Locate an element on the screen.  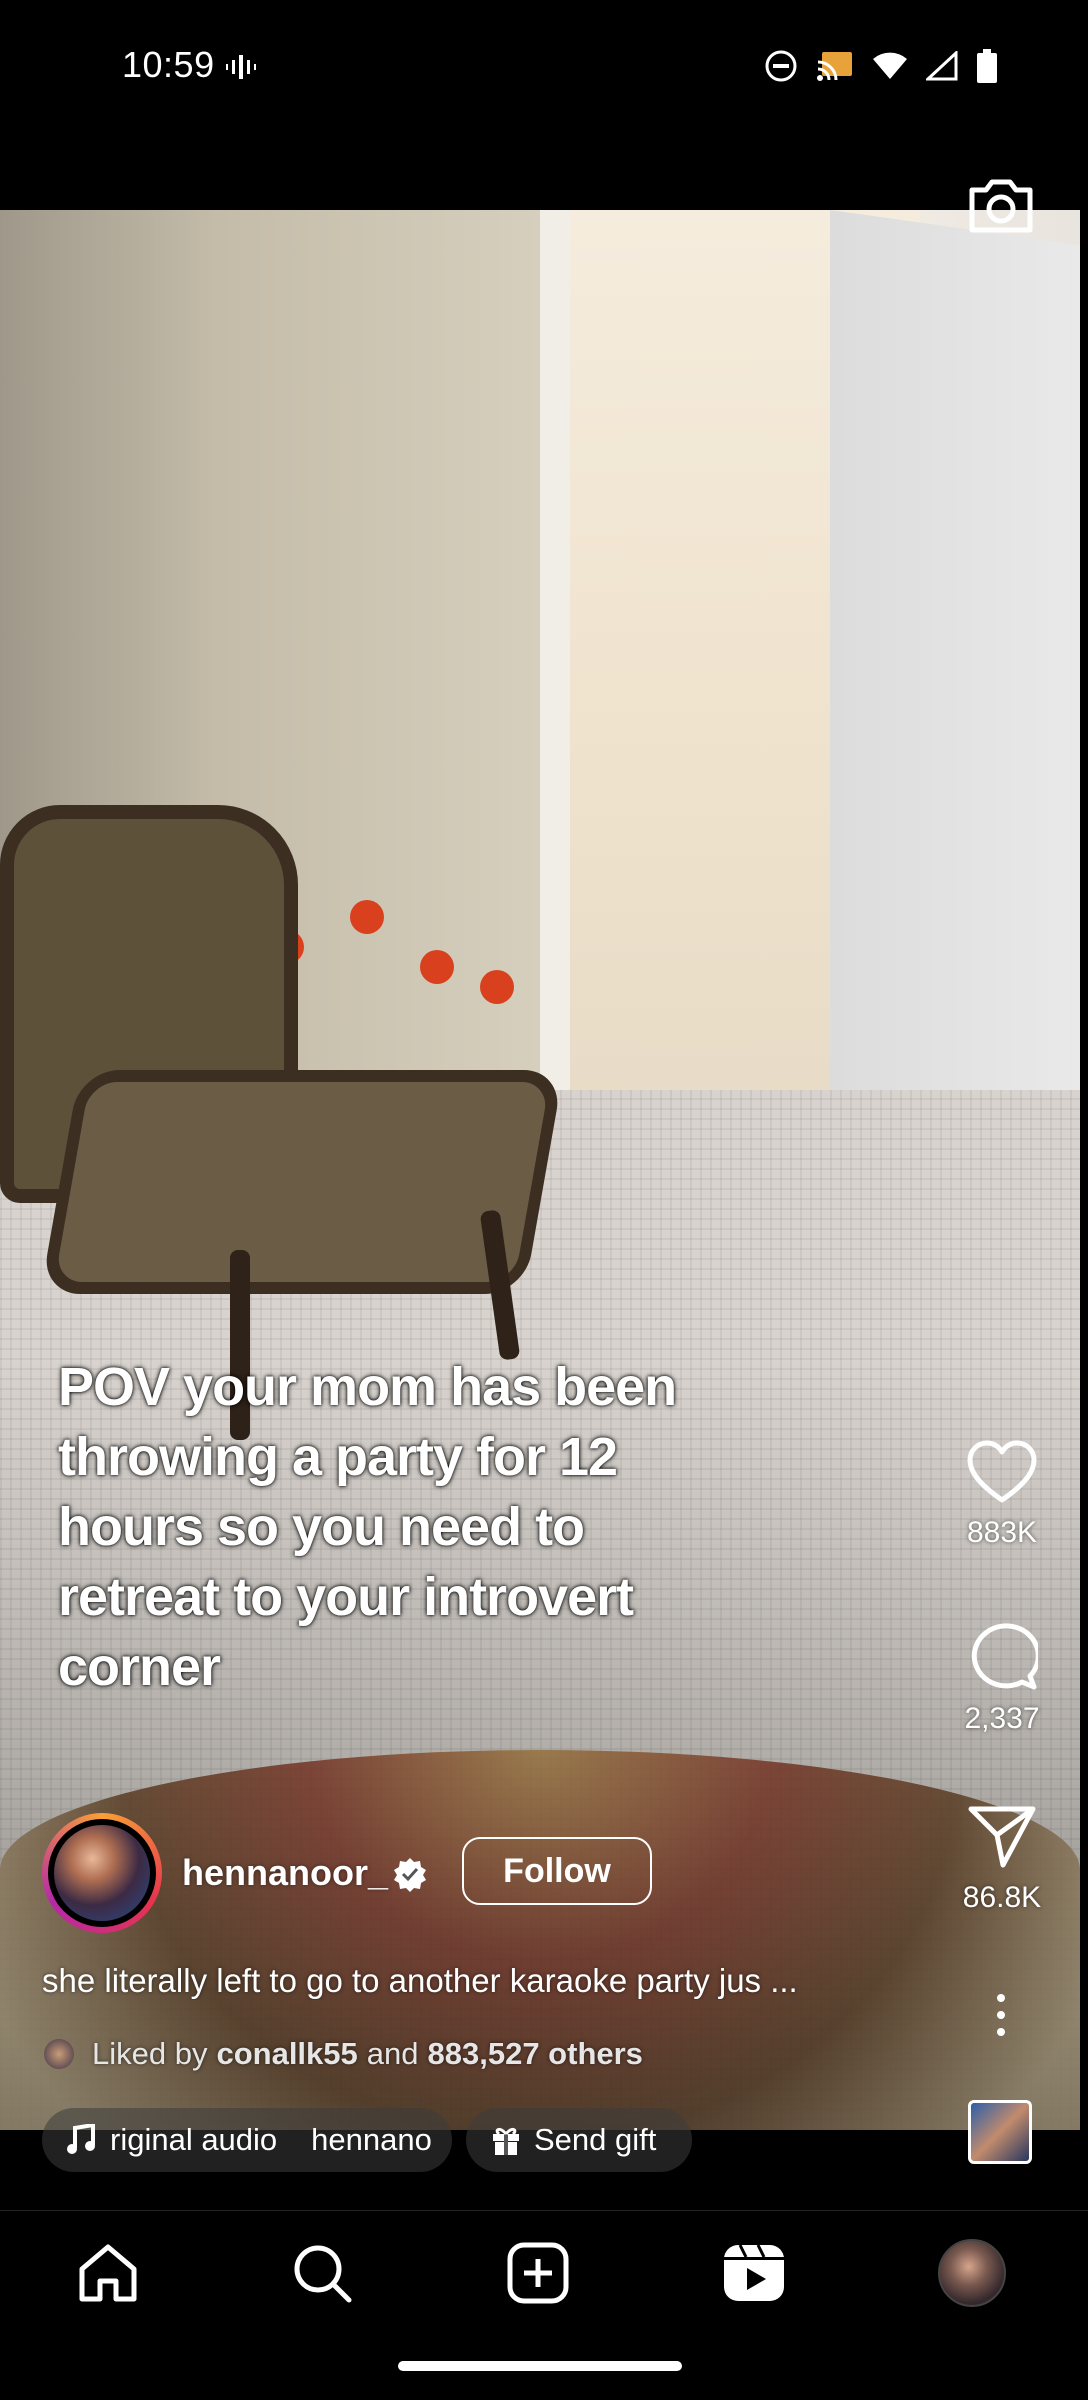
liked-by-row: Liked by conallk55 and 883,527 others is located at coordinates (343, 2054).